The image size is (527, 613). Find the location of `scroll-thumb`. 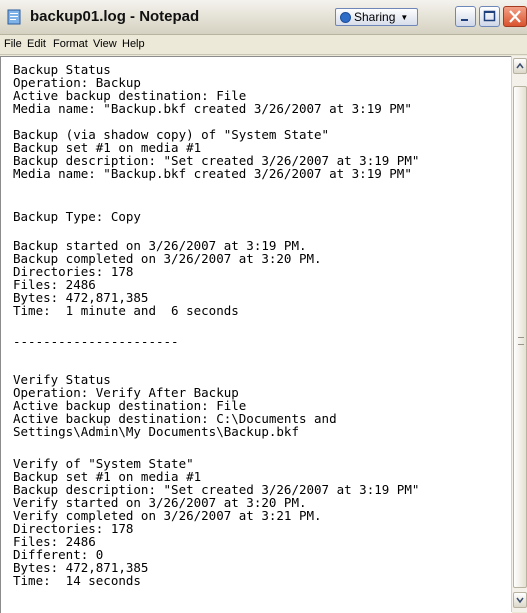

scroll-thumb is located at coordinates (520, 337).